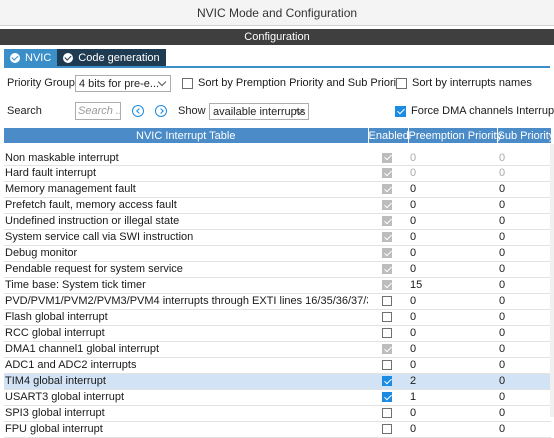 This screenshot has height=438, width=554. Describe the element at coordinates (452, 381) in the screenshot. I see `preemption-priority-cell: 2` at that location.